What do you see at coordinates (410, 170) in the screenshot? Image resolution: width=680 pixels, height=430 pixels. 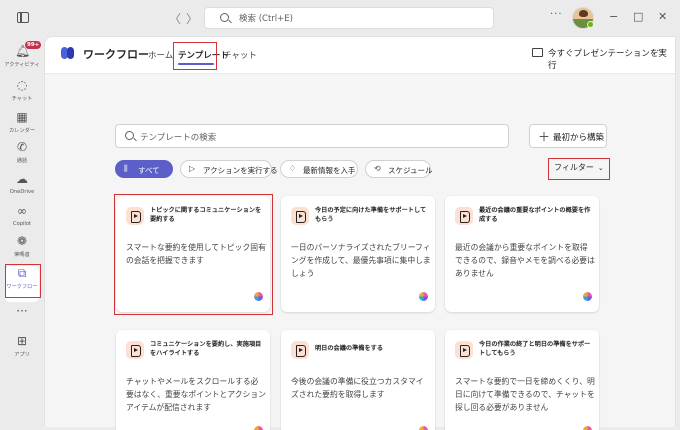 I see `chip-label: スケジュール` at bounding box center [410, 170].